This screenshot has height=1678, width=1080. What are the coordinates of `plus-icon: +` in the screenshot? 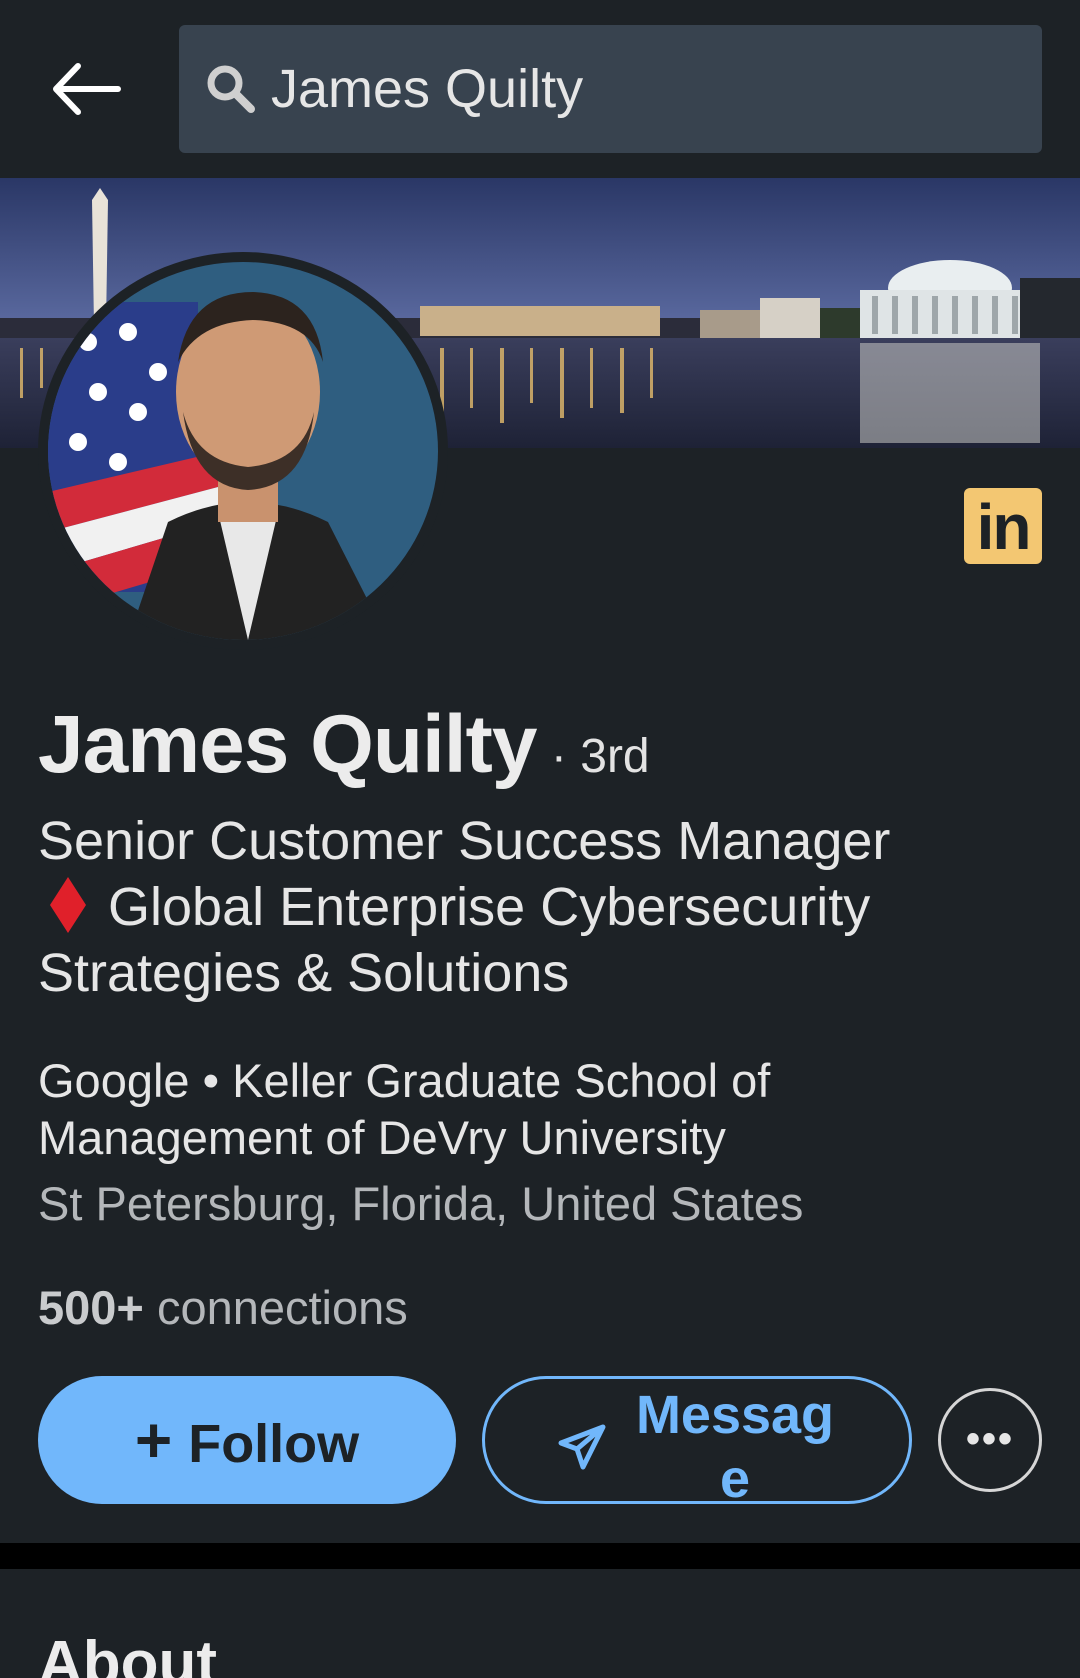 It's located at (153, 1440).